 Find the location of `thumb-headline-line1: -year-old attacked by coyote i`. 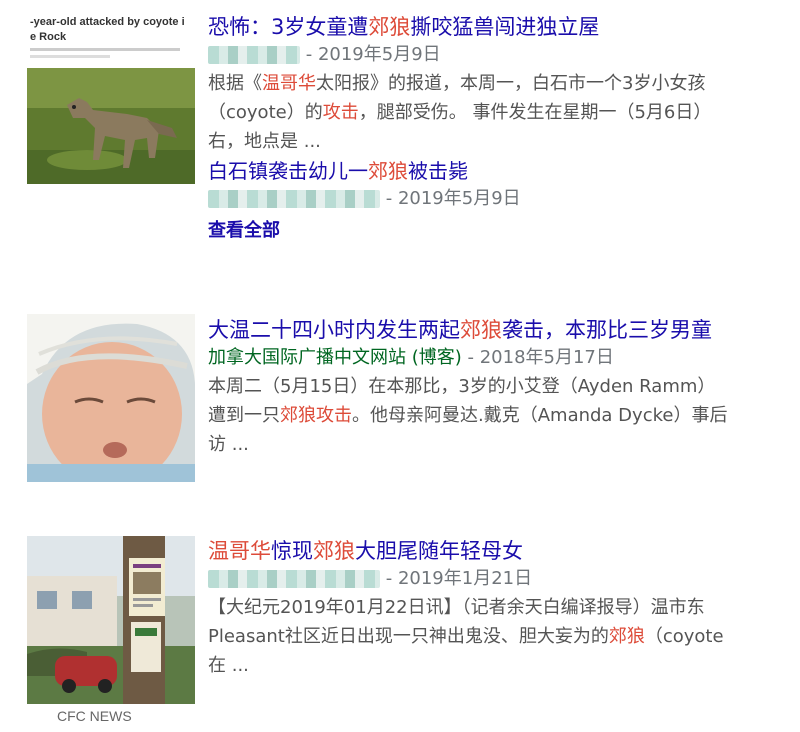

thumb-headline-line1: -year-old attacked by coyote i is located at coordinates (107, 22).